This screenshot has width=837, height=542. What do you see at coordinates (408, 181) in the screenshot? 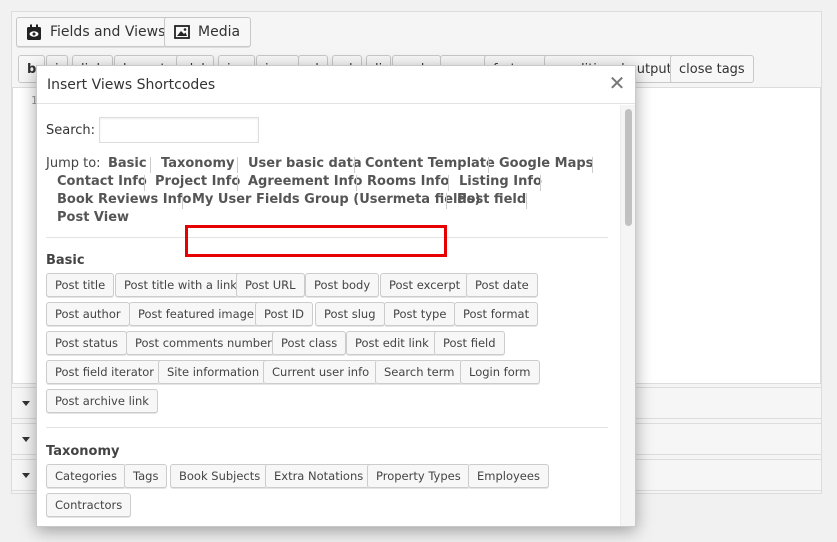
I see `jump-link-rooms-info: Rooms Info` at bounding box center [408, 181].